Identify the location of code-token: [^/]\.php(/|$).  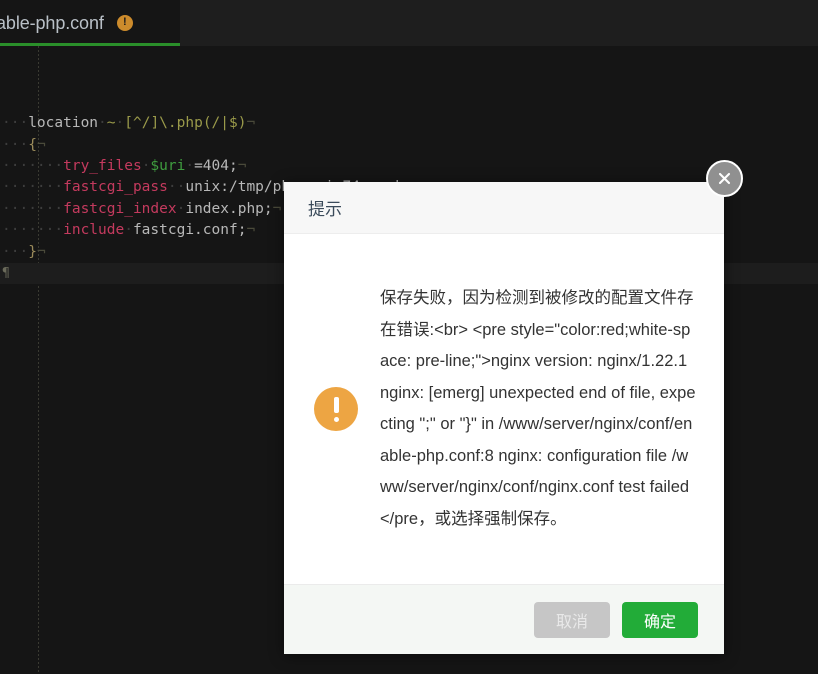
(185, 123).